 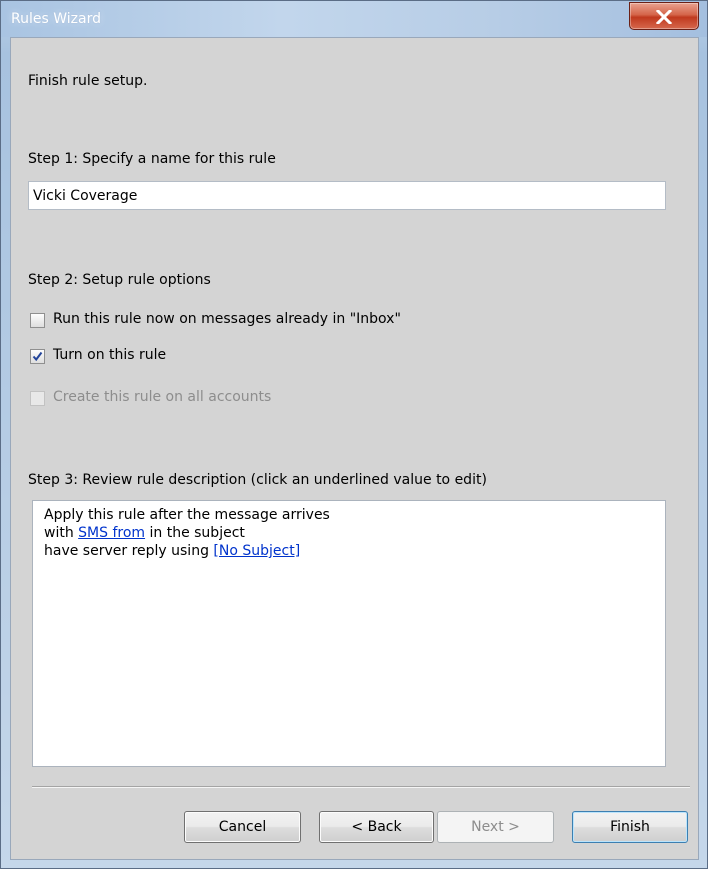 I want to click on turn-on-checkbox, so click(x=37, y=356).